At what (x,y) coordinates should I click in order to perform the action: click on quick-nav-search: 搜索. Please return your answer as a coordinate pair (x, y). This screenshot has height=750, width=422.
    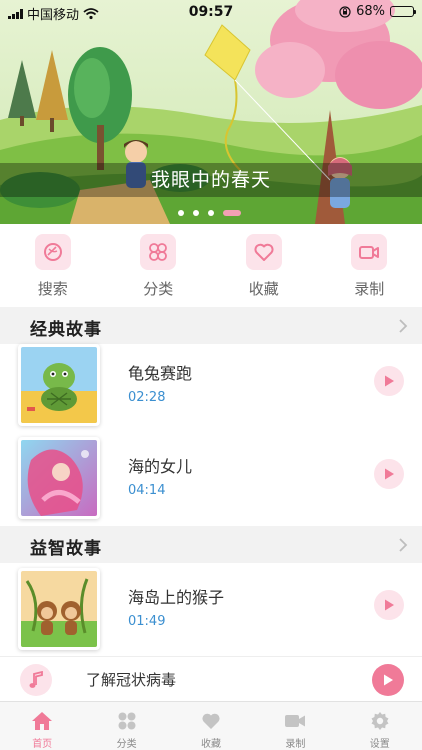
    Looking at the image, I should click on (53, 265).